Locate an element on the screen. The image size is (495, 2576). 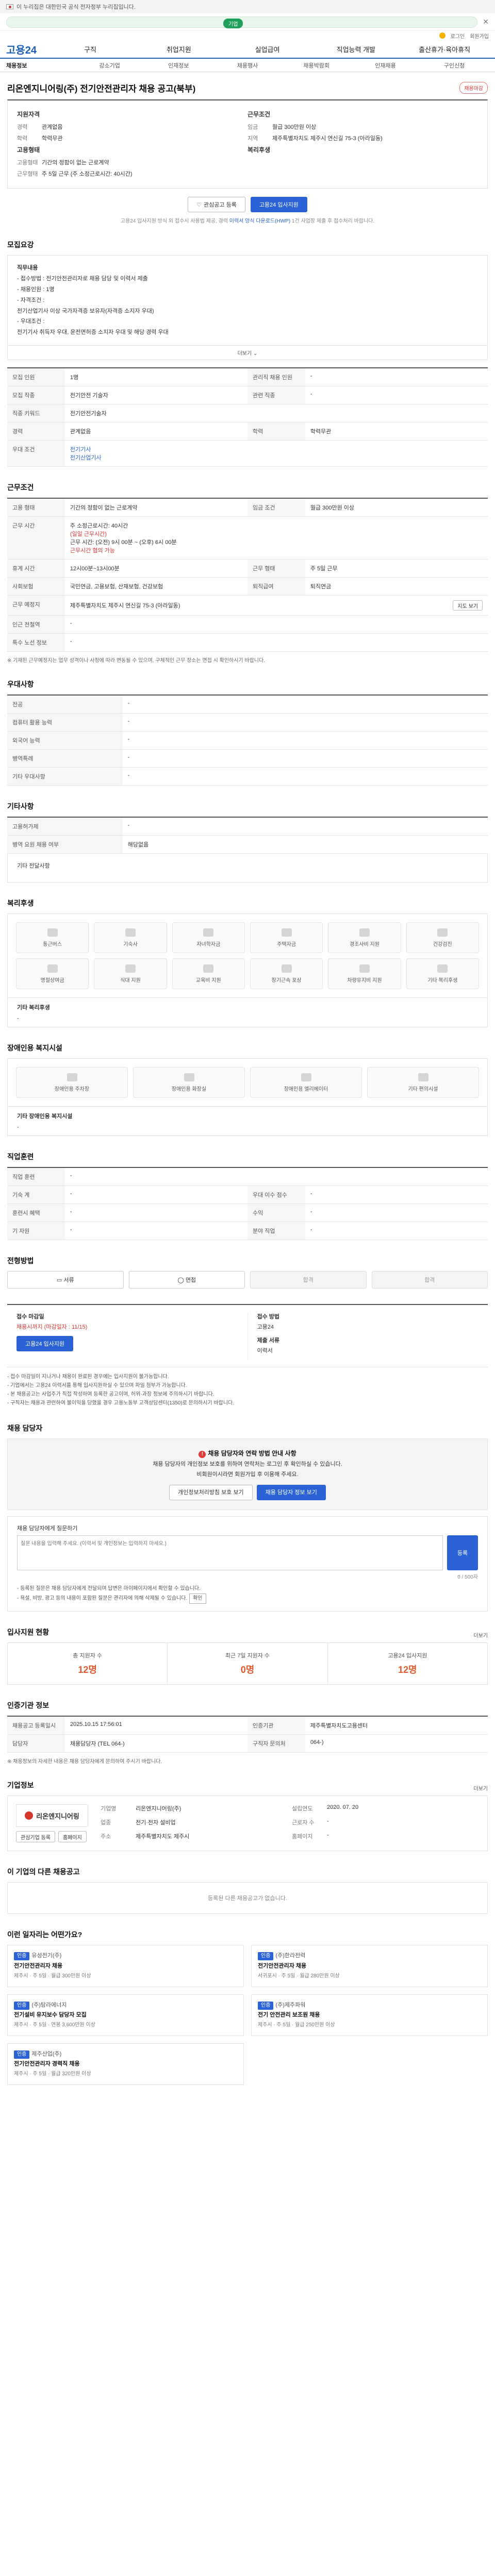
table-row: 휴게 시간 12시00분~13시00분 근무 형태 주 5일 근무 is located at coordinates (247, 568).